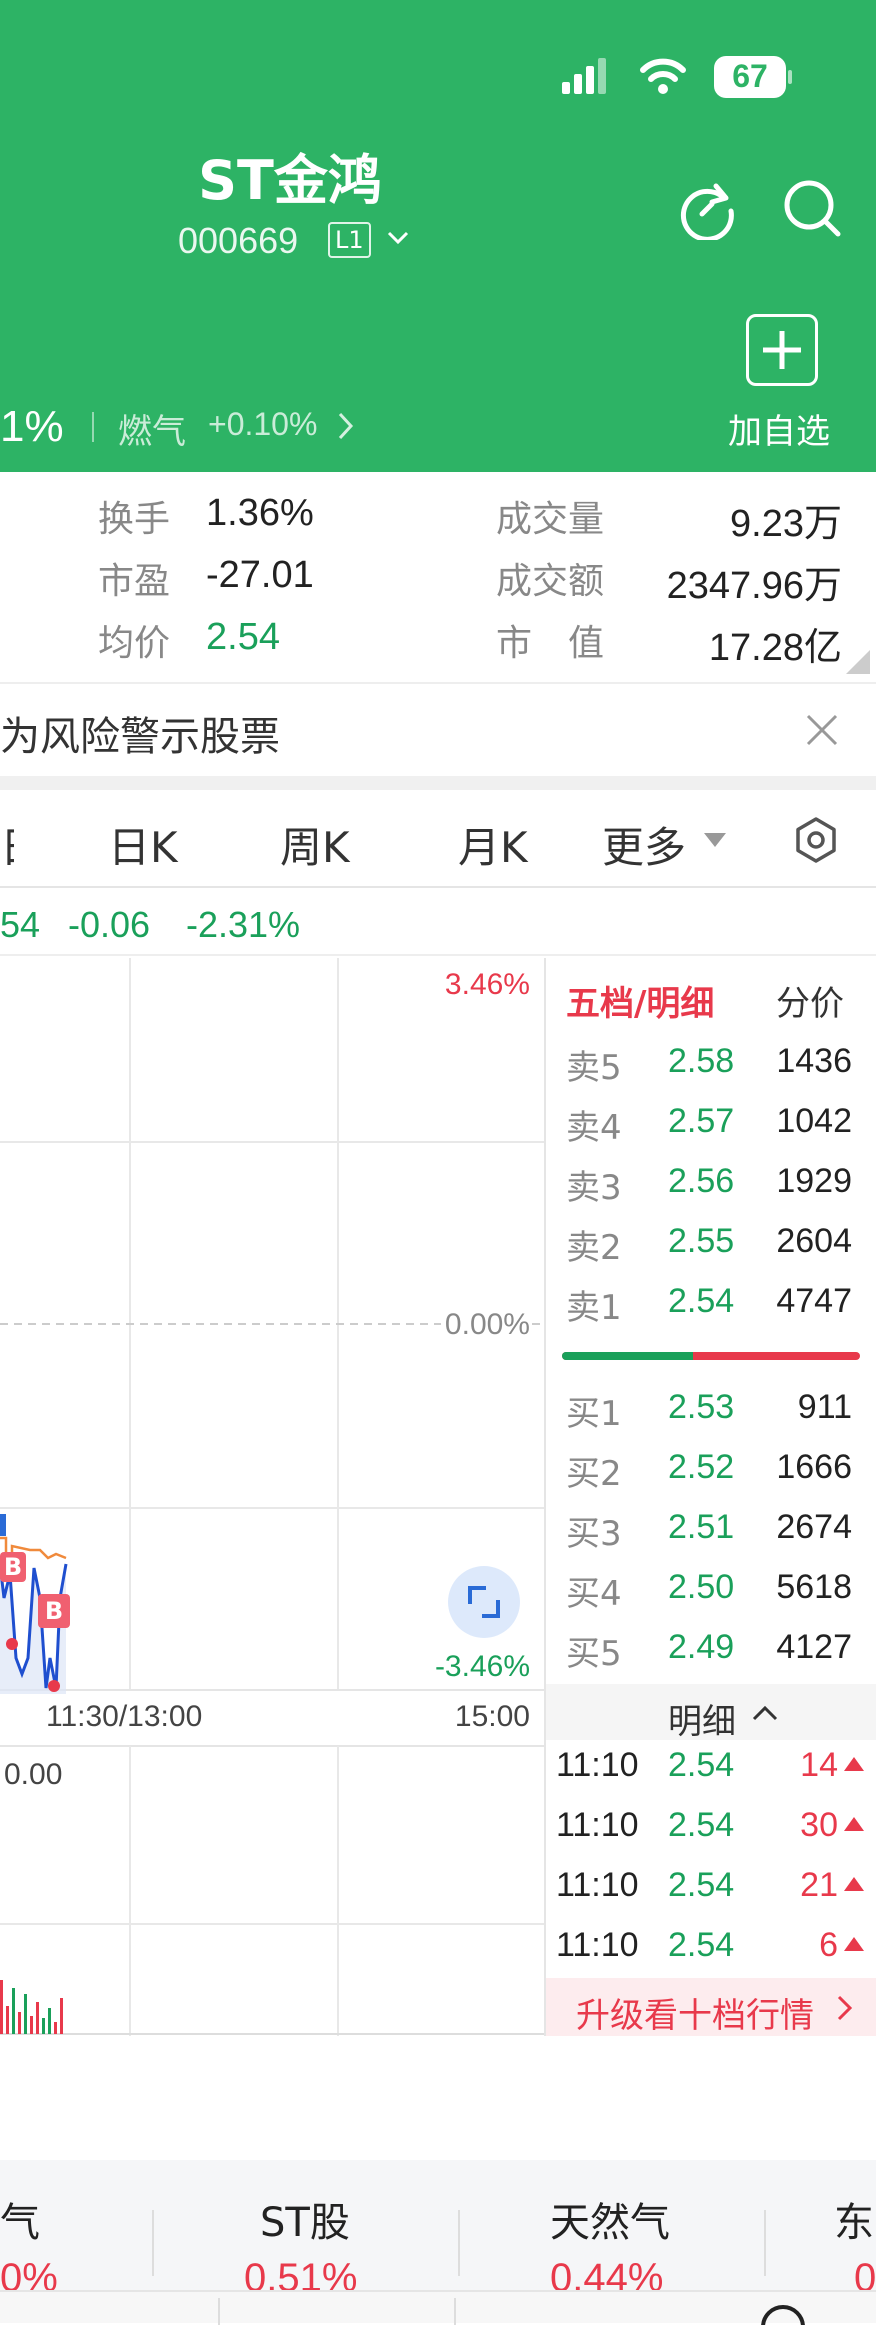 This screenshot has height=2325, width=876. Describe the element at coordinates (715, 839) in the screenshot. I see `dropdown-triangle-icon` at that location.